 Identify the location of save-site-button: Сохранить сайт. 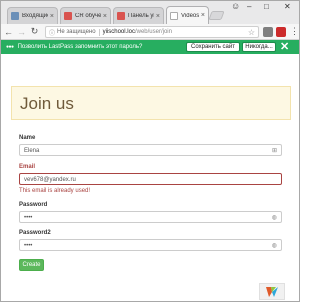
(213, 47).